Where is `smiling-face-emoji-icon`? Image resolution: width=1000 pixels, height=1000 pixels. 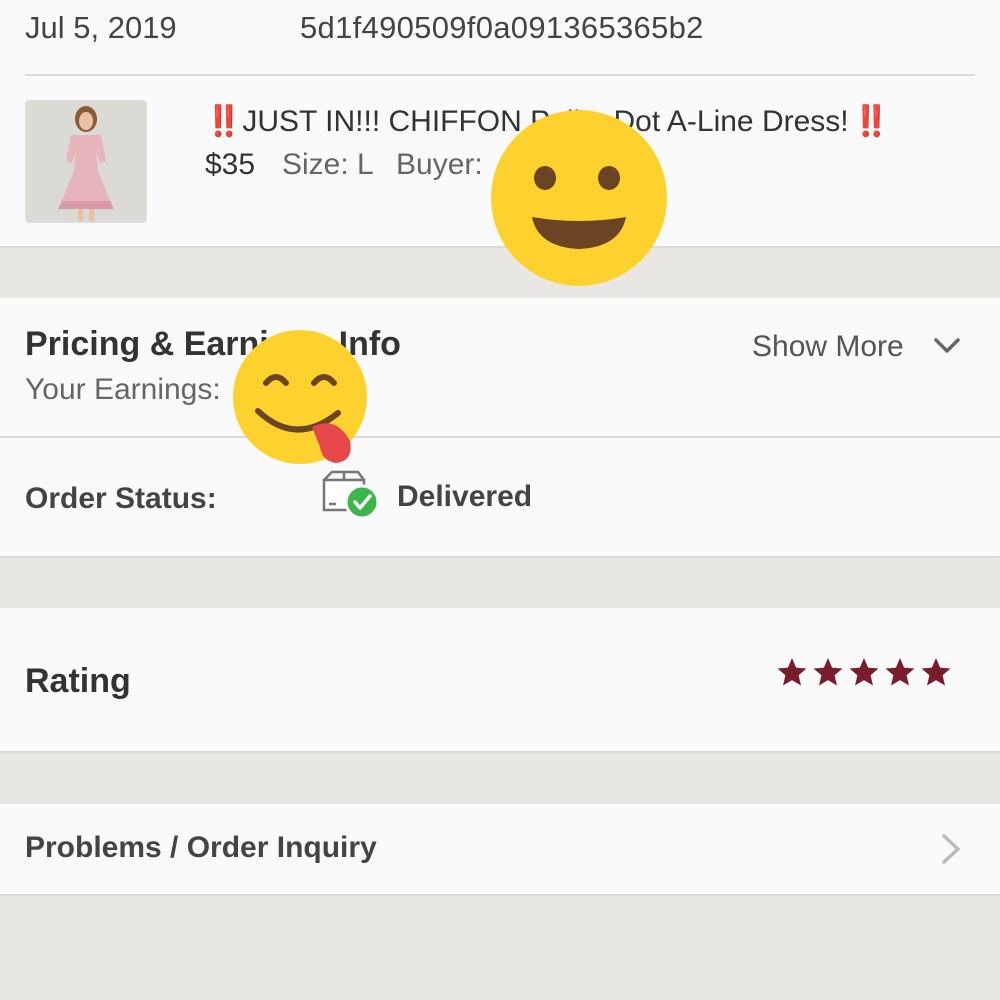 smiling-face-emoji-icon is located at coordinates (579, 198).